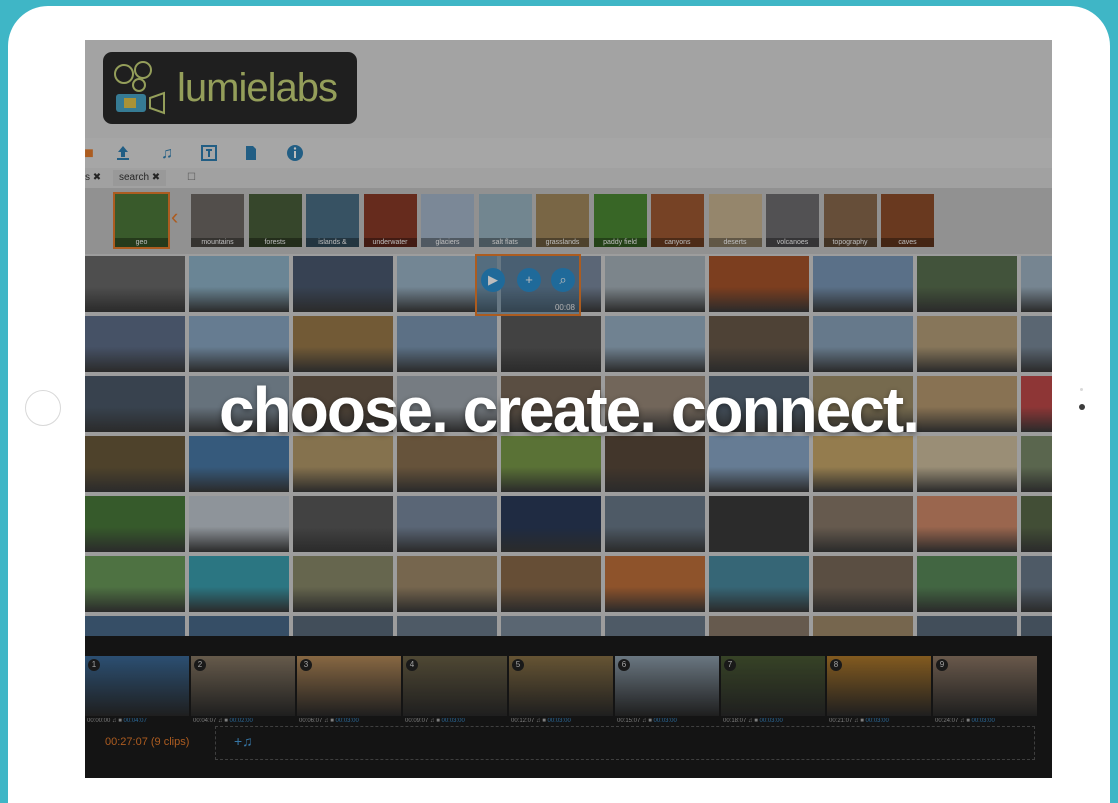 This screenshot has height=803, width=1118. What do you see at coordinates (773, 686) in the screenshot?
I see `timeline-clip: 7` at bounding box center [773, 686].